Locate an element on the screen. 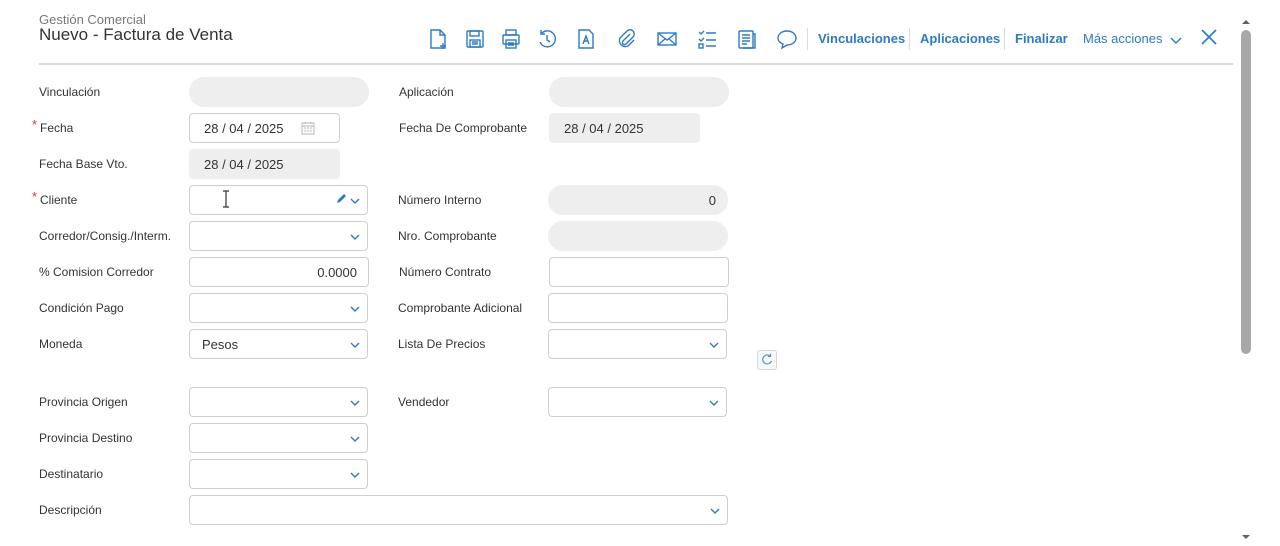 This screenshot has height=546, width=1280. moneda-value: Pesos is located at coordinates (220, 344).